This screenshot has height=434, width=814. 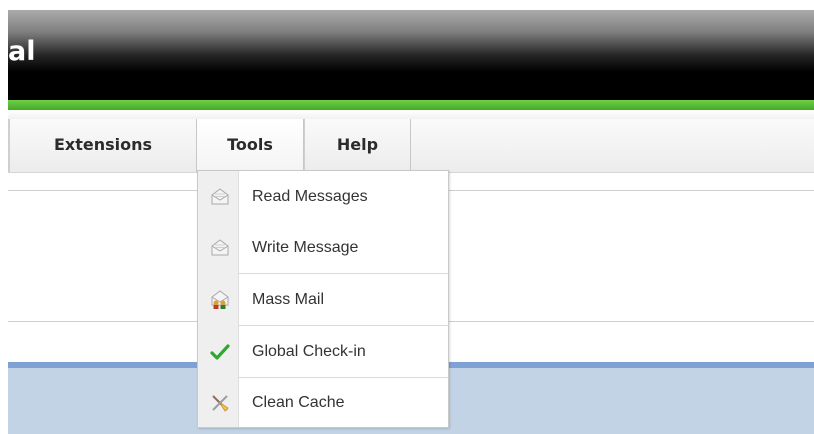 What do you see at coordinates (220, 352) in the screenshot?
I see `checkmark-icon` at bounding box center [220, 352].